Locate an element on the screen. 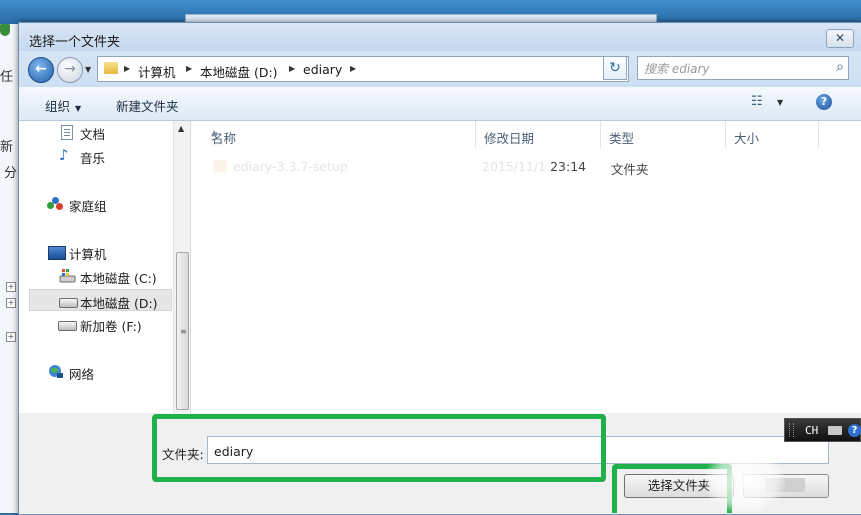 The width and height of the screenshot is (861, 515). organize-menu: 组织 ▼ is located at coordinates (63, 105).